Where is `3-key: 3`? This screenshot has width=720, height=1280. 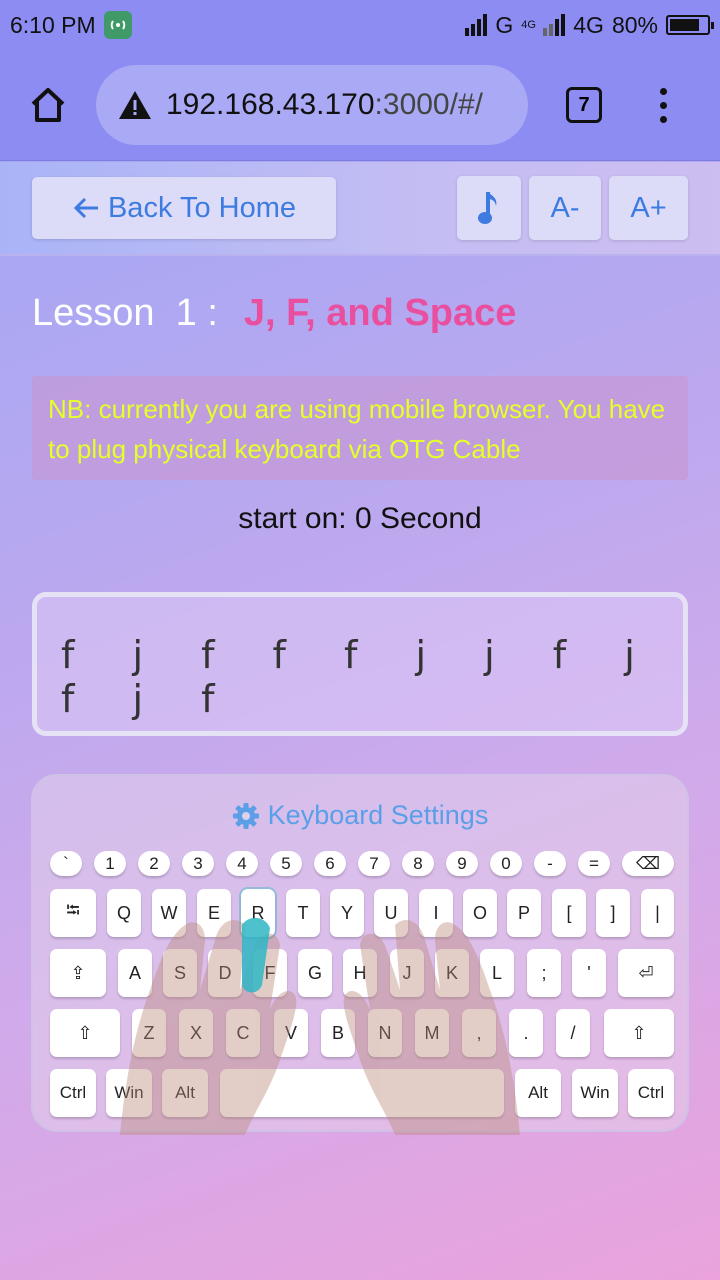 3-key: 3 is located at coordinates (198, 863).